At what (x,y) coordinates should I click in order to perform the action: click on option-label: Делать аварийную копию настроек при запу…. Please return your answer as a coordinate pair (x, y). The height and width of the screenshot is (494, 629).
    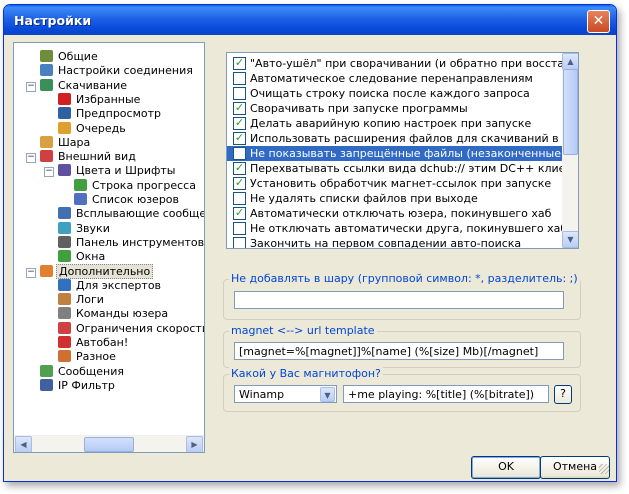
    Looking at the image, I should click on (391, 123).